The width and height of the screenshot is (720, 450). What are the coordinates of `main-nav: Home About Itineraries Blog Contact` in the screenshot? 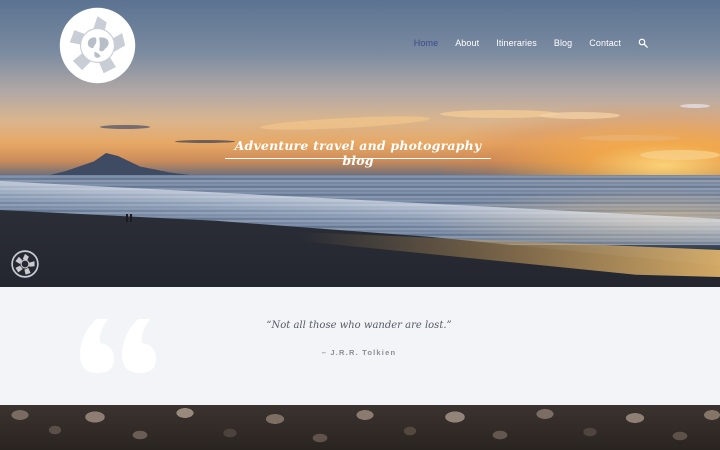 It's located at (522, 43).